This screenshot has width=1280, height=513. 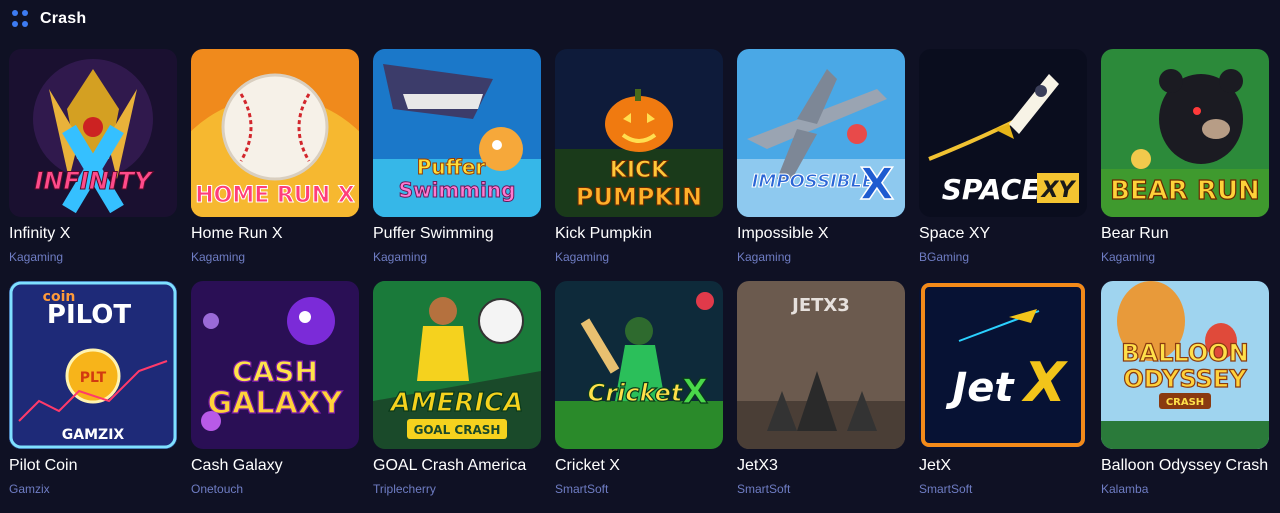 I want to click on thumbnail-art-text: Swimming, so click(x=457, y=190).